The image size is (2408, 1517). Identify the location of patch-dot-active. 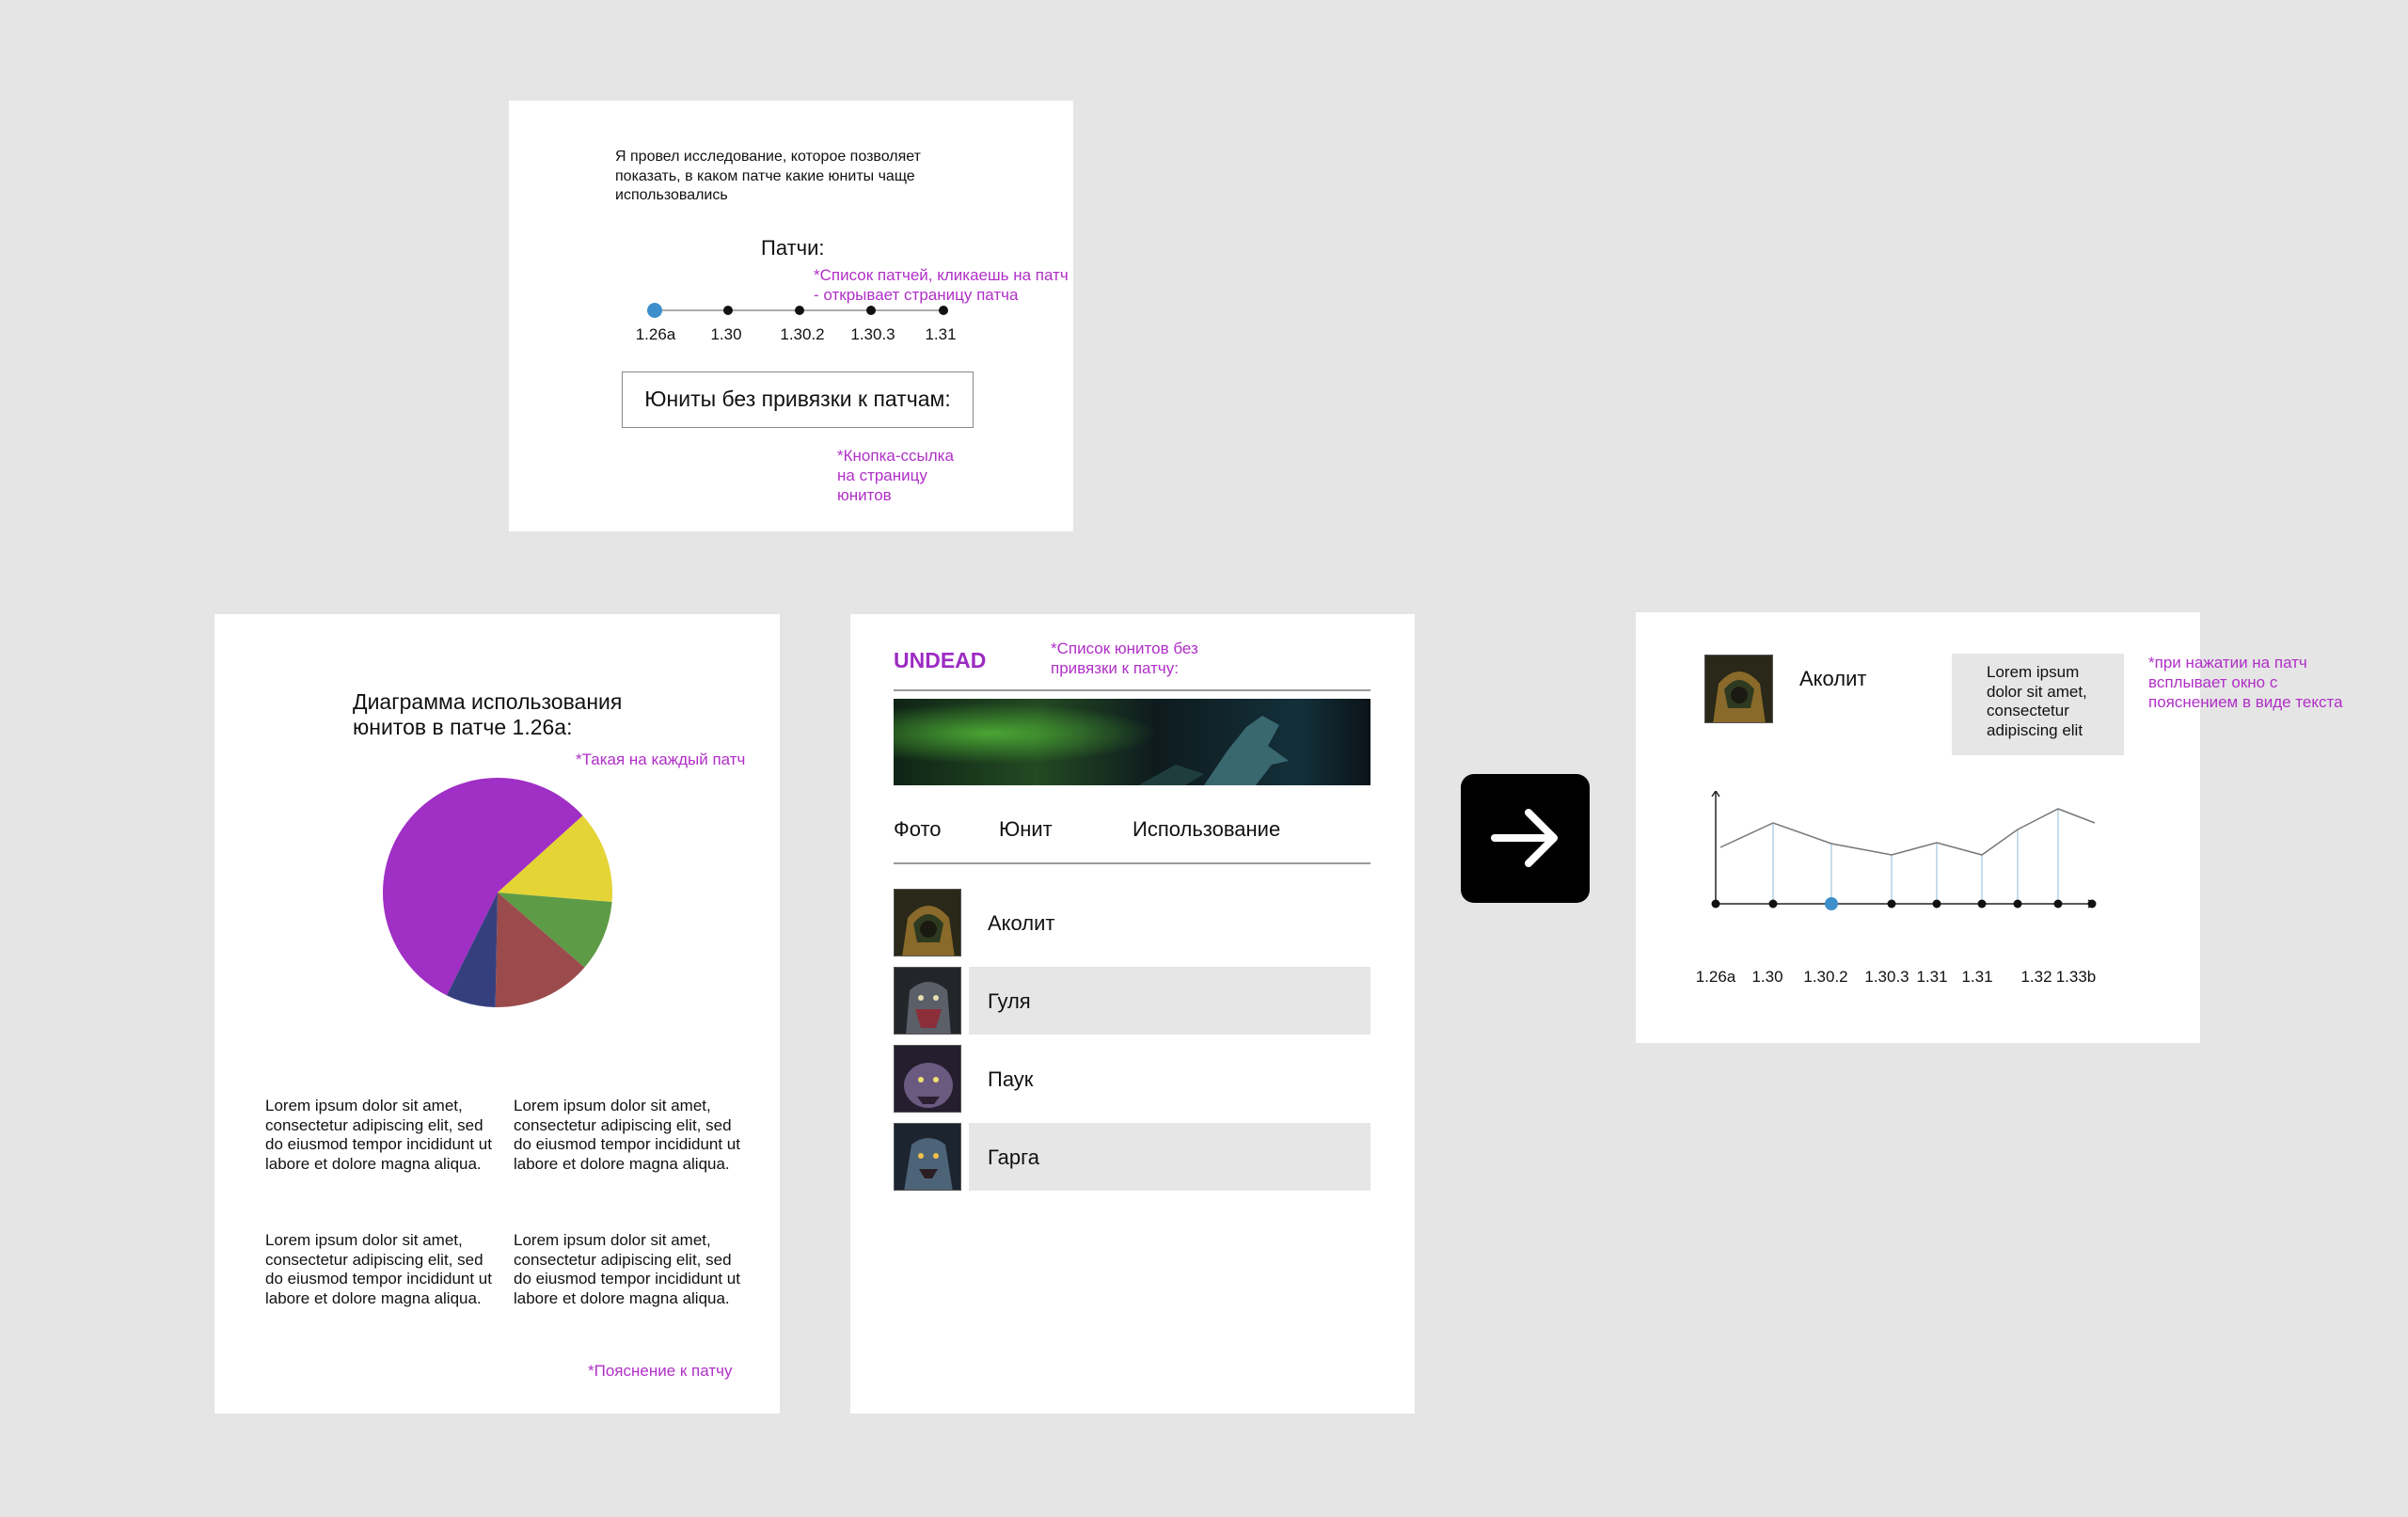
(655, 310).